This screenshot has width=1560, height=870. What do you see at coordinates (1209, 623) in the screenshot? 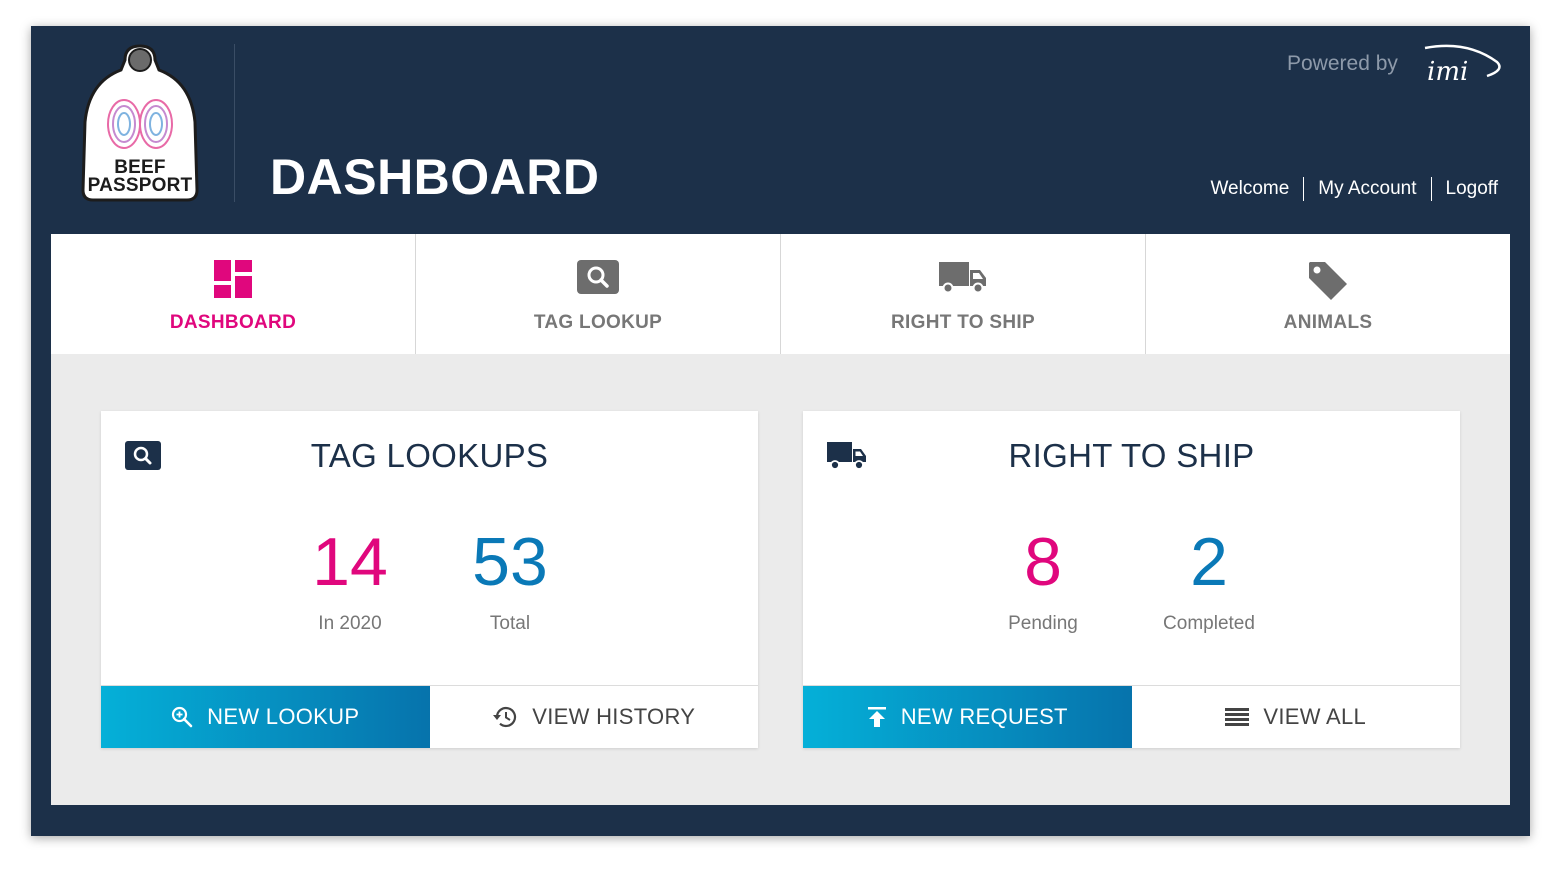
I see `stat-label: Completed` at bounding box center [1209, 623].